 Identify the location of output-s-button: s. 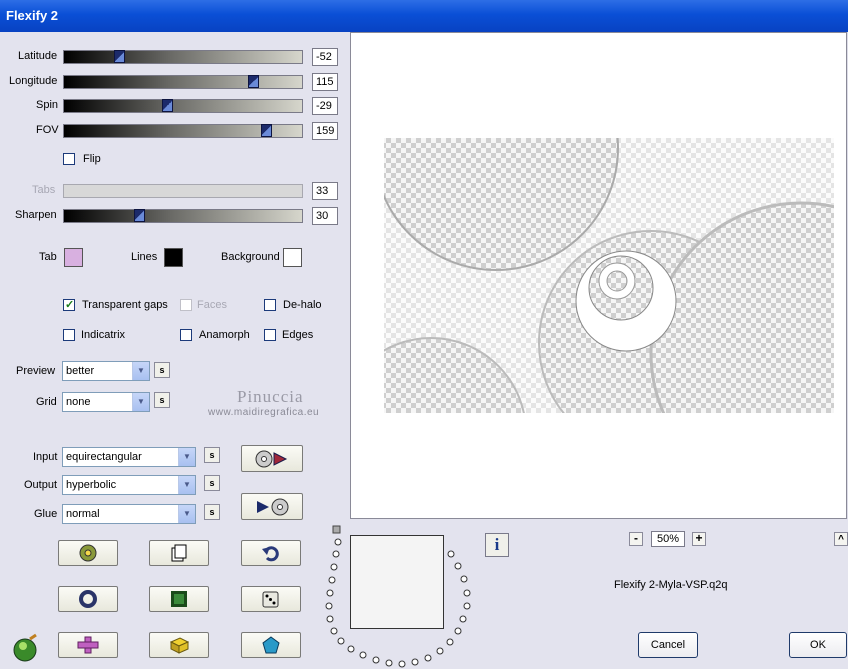
(212, 483).